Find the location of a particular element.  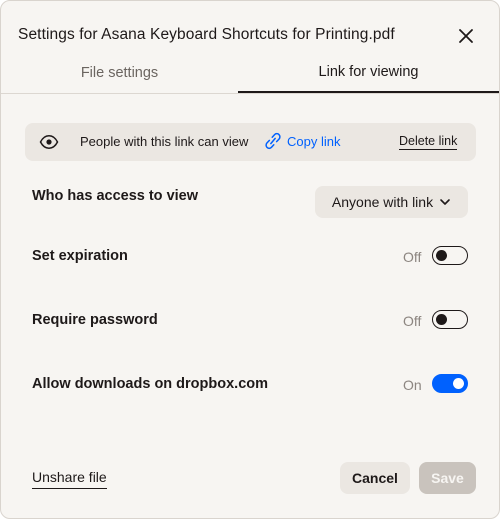

access-selected-value: Anyone with link is located at coordinates (382, 202).